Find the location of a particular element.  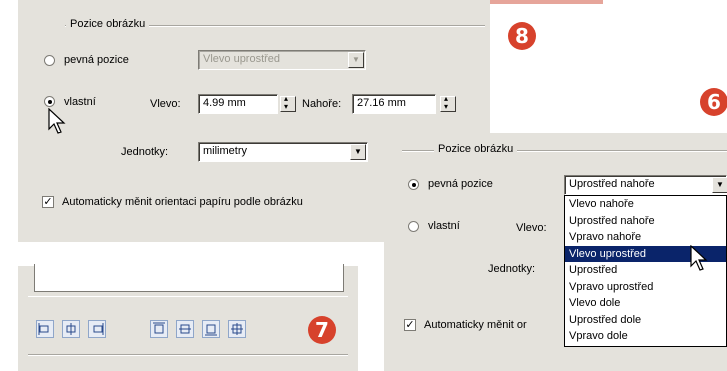

align-center-h-button is located at coordinates (71, 329).